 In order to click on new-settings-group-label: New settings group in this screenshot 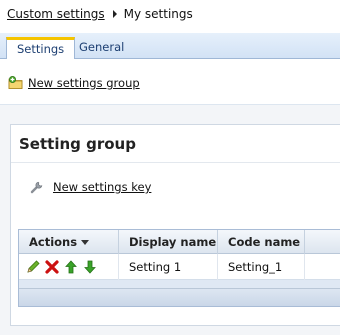, I will do `click(84, 83)`.